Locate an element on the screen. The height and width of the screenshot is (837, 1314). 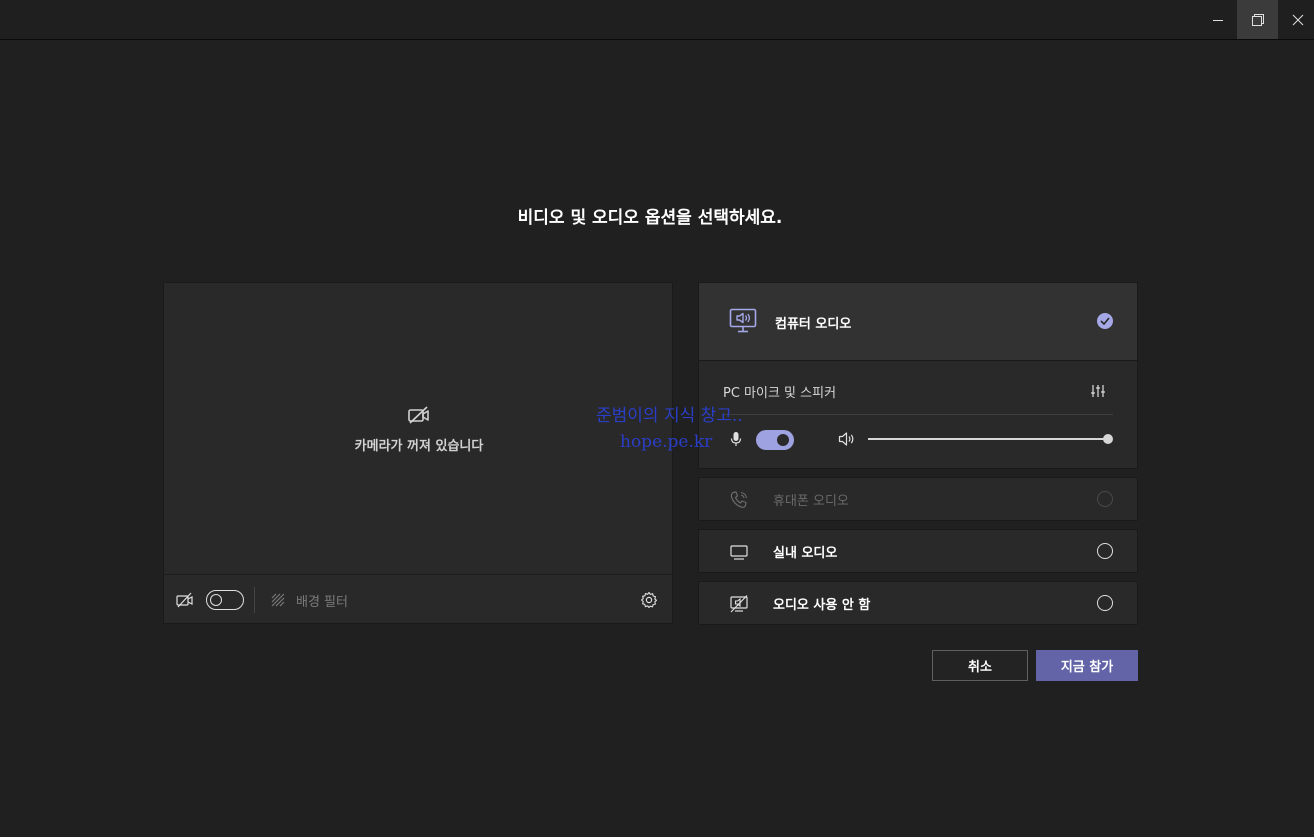
audio-off-icon is located at coordinates (739, 604).